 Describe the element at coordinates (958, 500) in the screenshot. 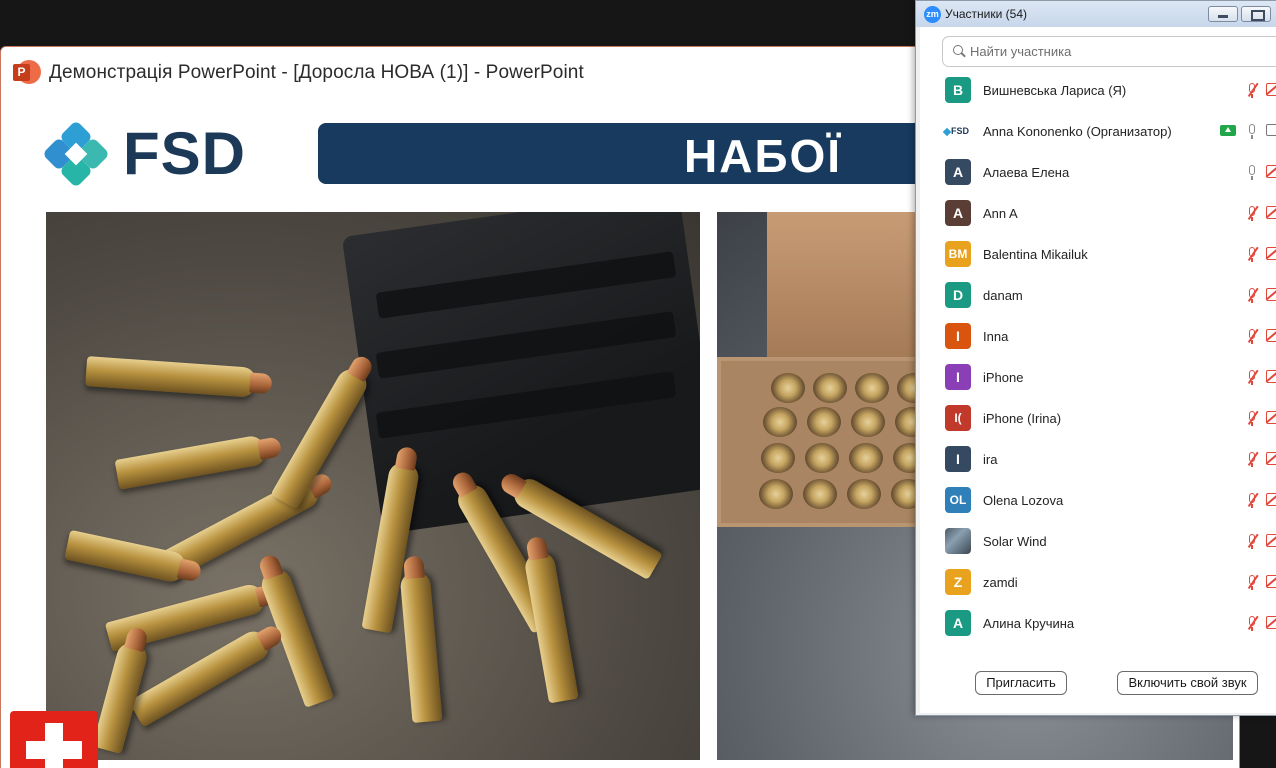

I see `participant-avatar: OL` at that location.